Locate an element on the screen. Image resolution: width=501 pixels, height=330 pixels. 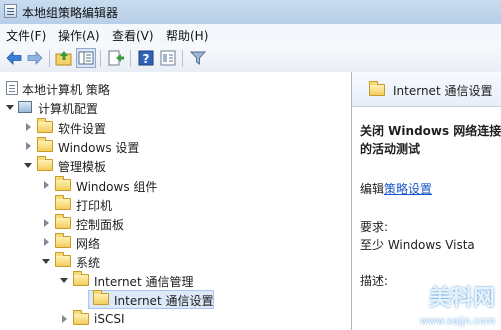
tree-item-windows-settings: Windows 设置 is located at coordinates (170, 146).